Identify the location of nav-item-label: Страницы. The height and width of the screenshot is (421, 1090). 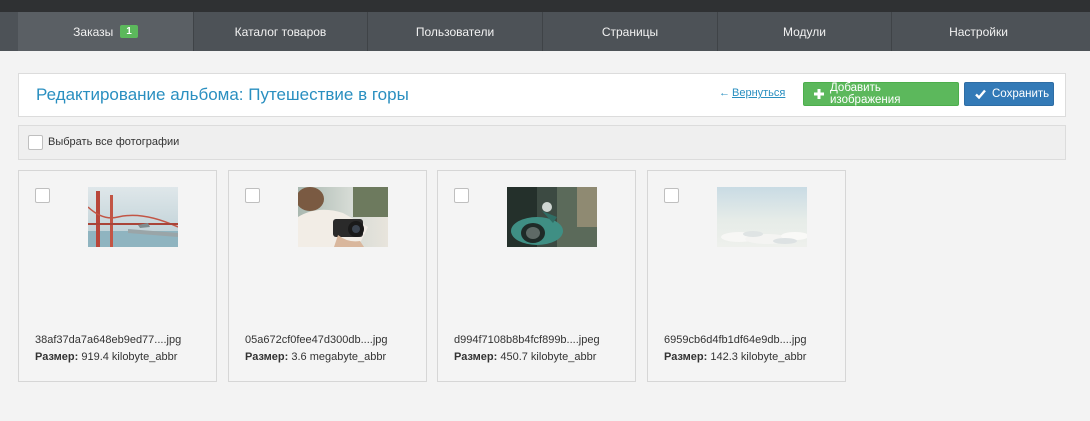
(630, 31).